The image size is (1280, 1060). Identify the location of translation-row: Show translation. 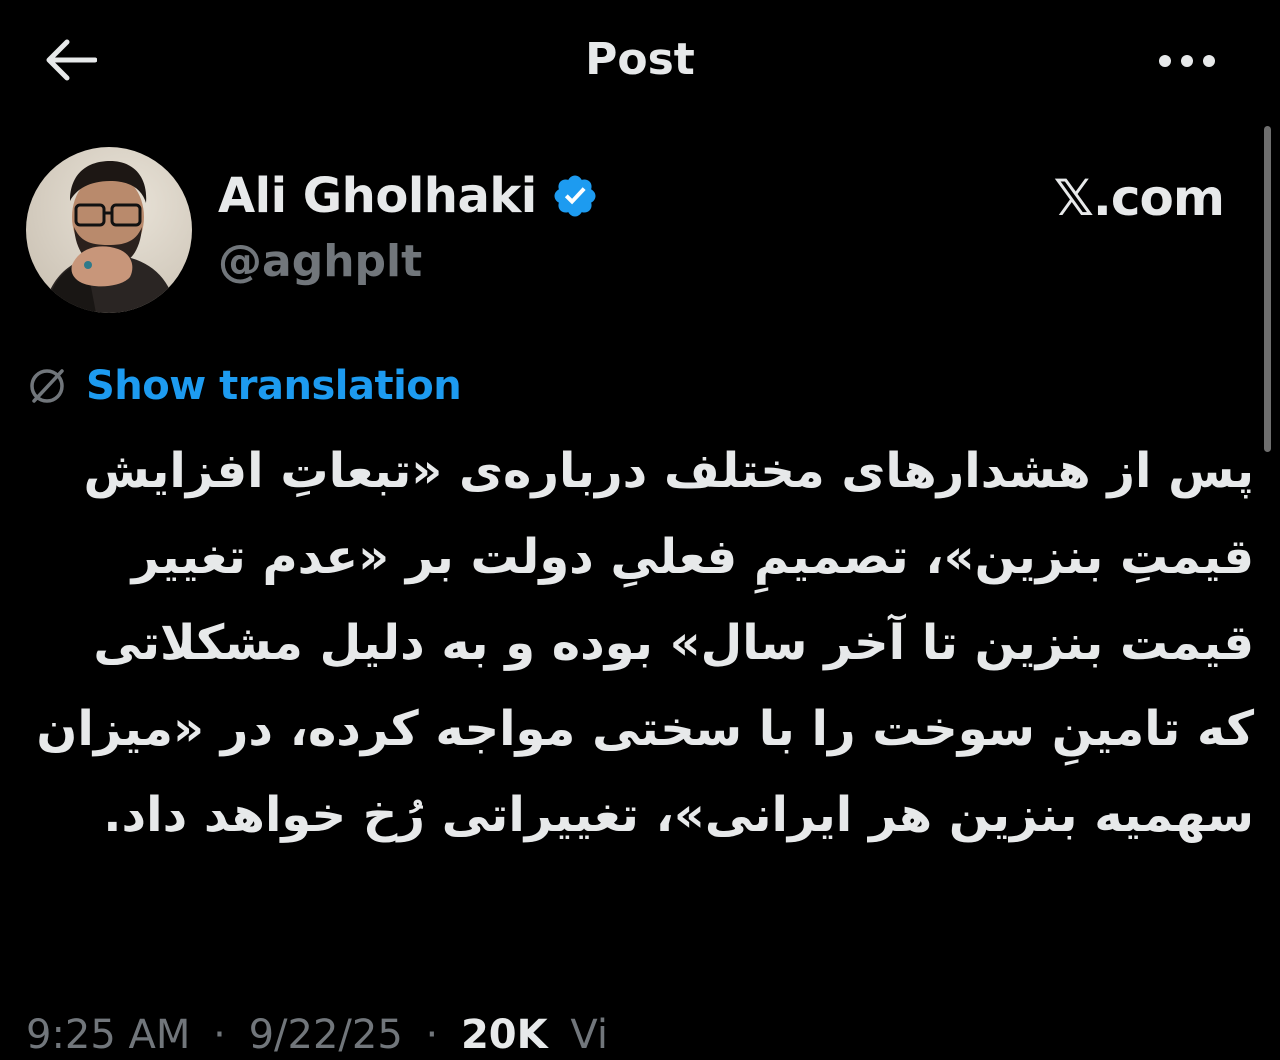
(244, 386).